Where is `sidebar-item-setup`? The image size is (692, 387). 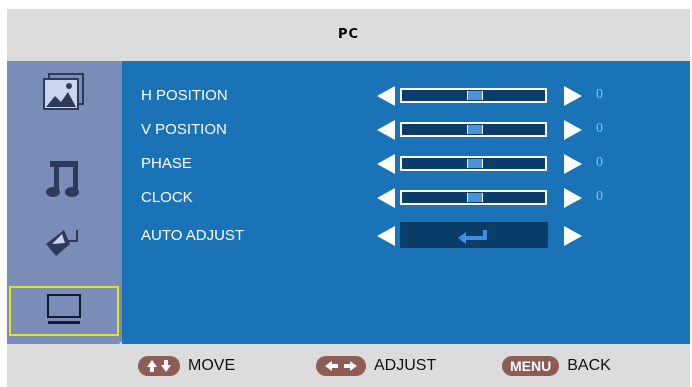
sidebar-item-setup is located at coordinates (64, 241).